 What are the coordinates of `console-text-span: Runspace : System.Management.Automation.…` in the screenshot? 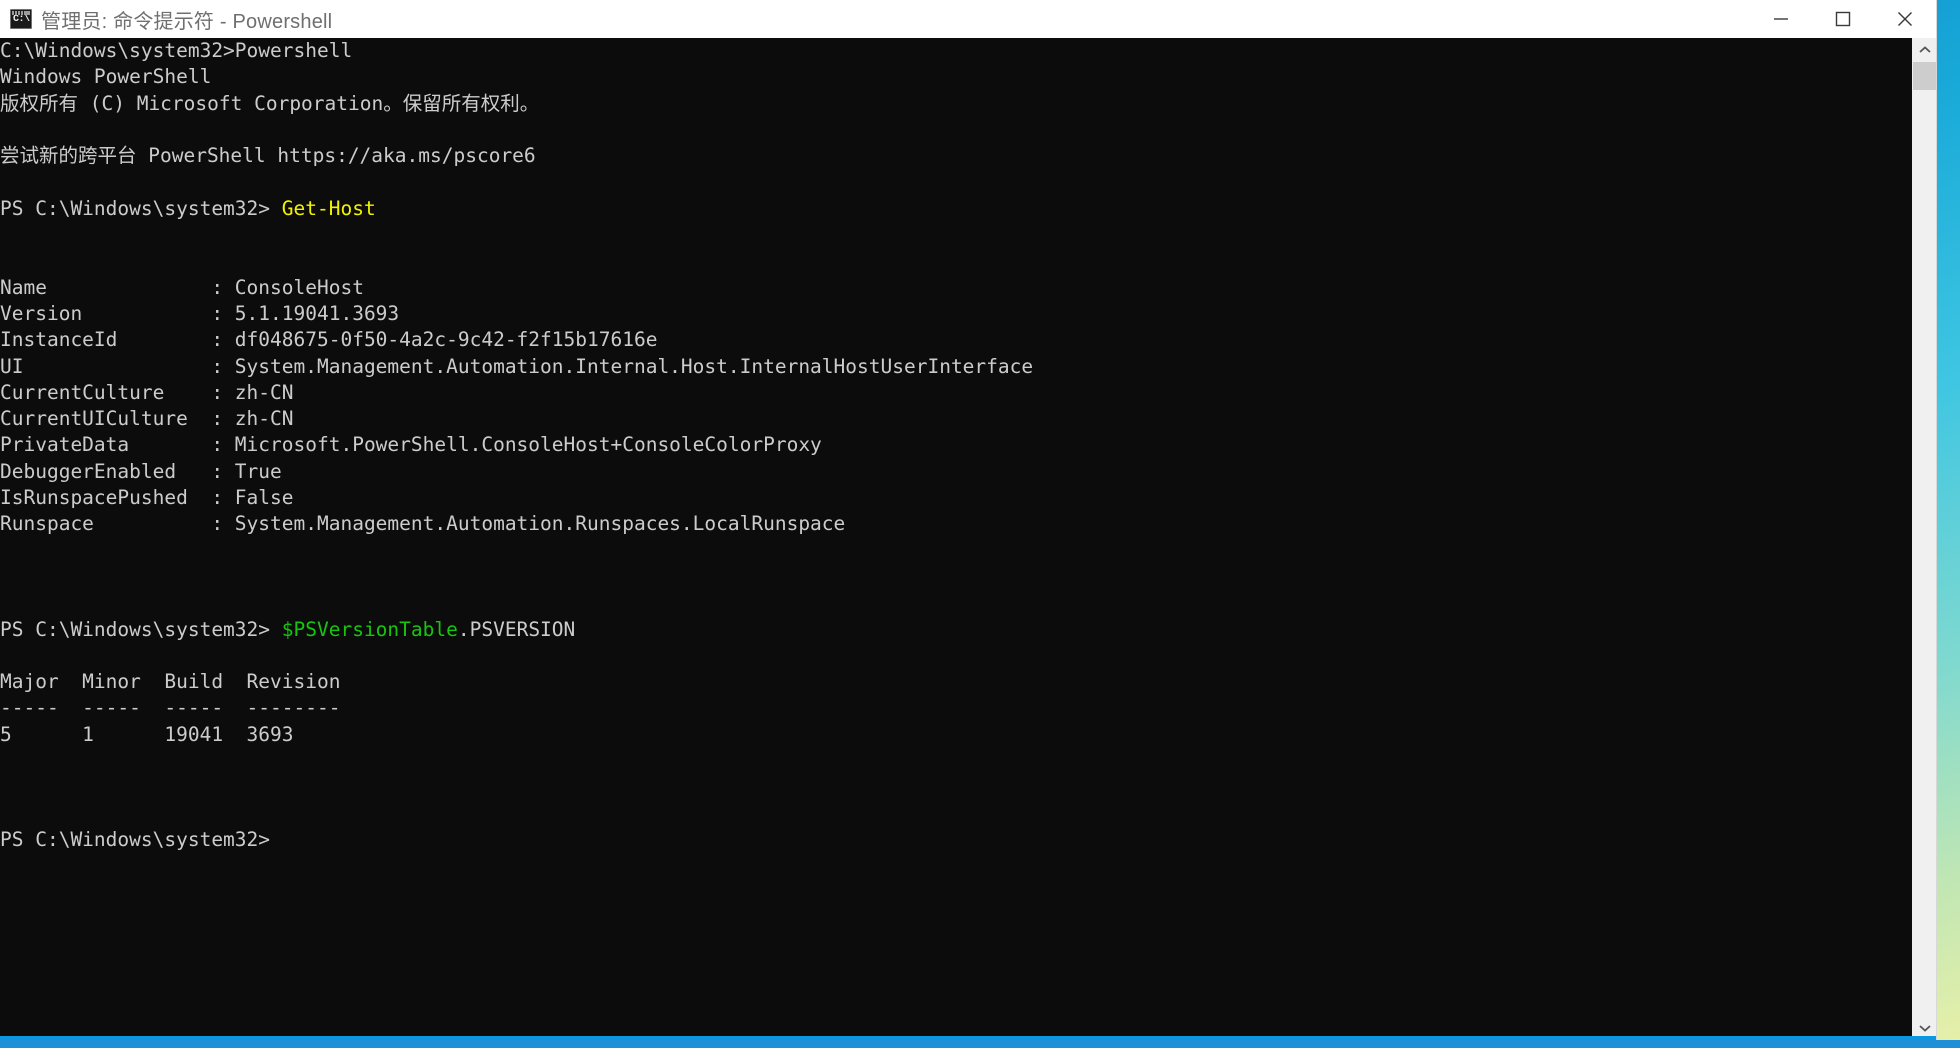 It's located at (423, 524).